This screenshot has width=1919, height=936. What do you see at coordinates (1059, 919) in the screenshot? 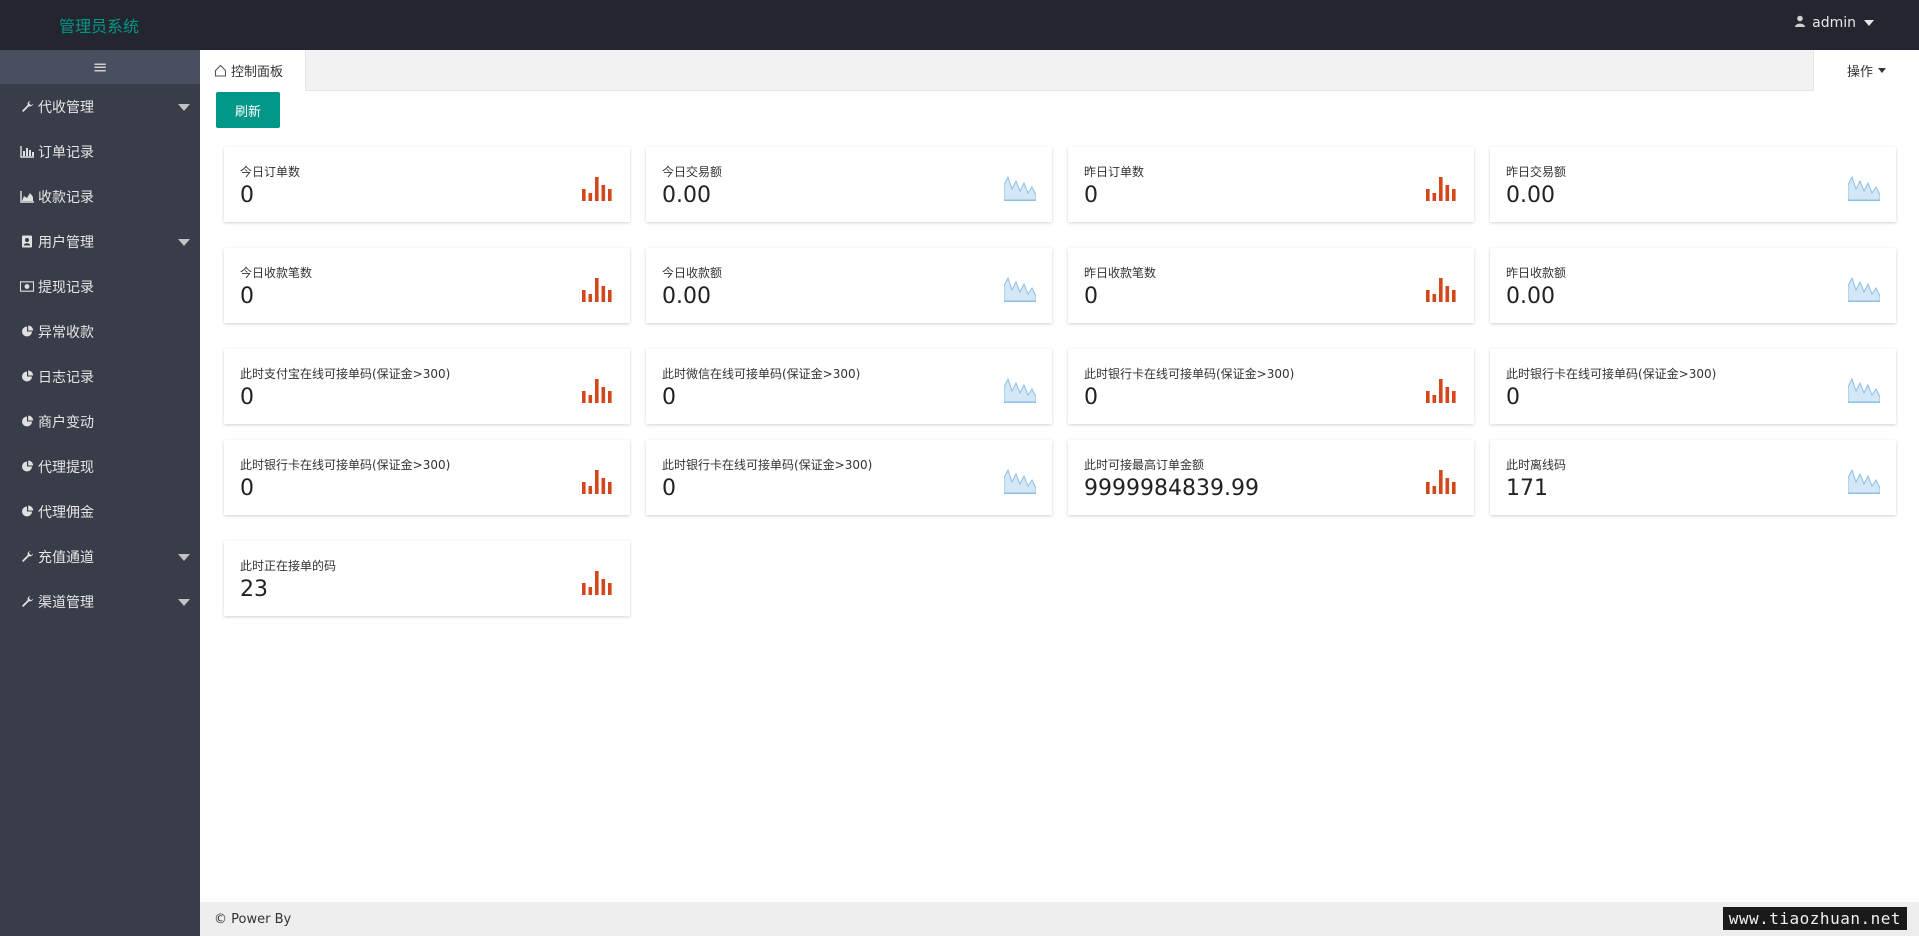
I see `footer: © Power By www.tiaozhuan.net` at bounding box center [1059, 919].